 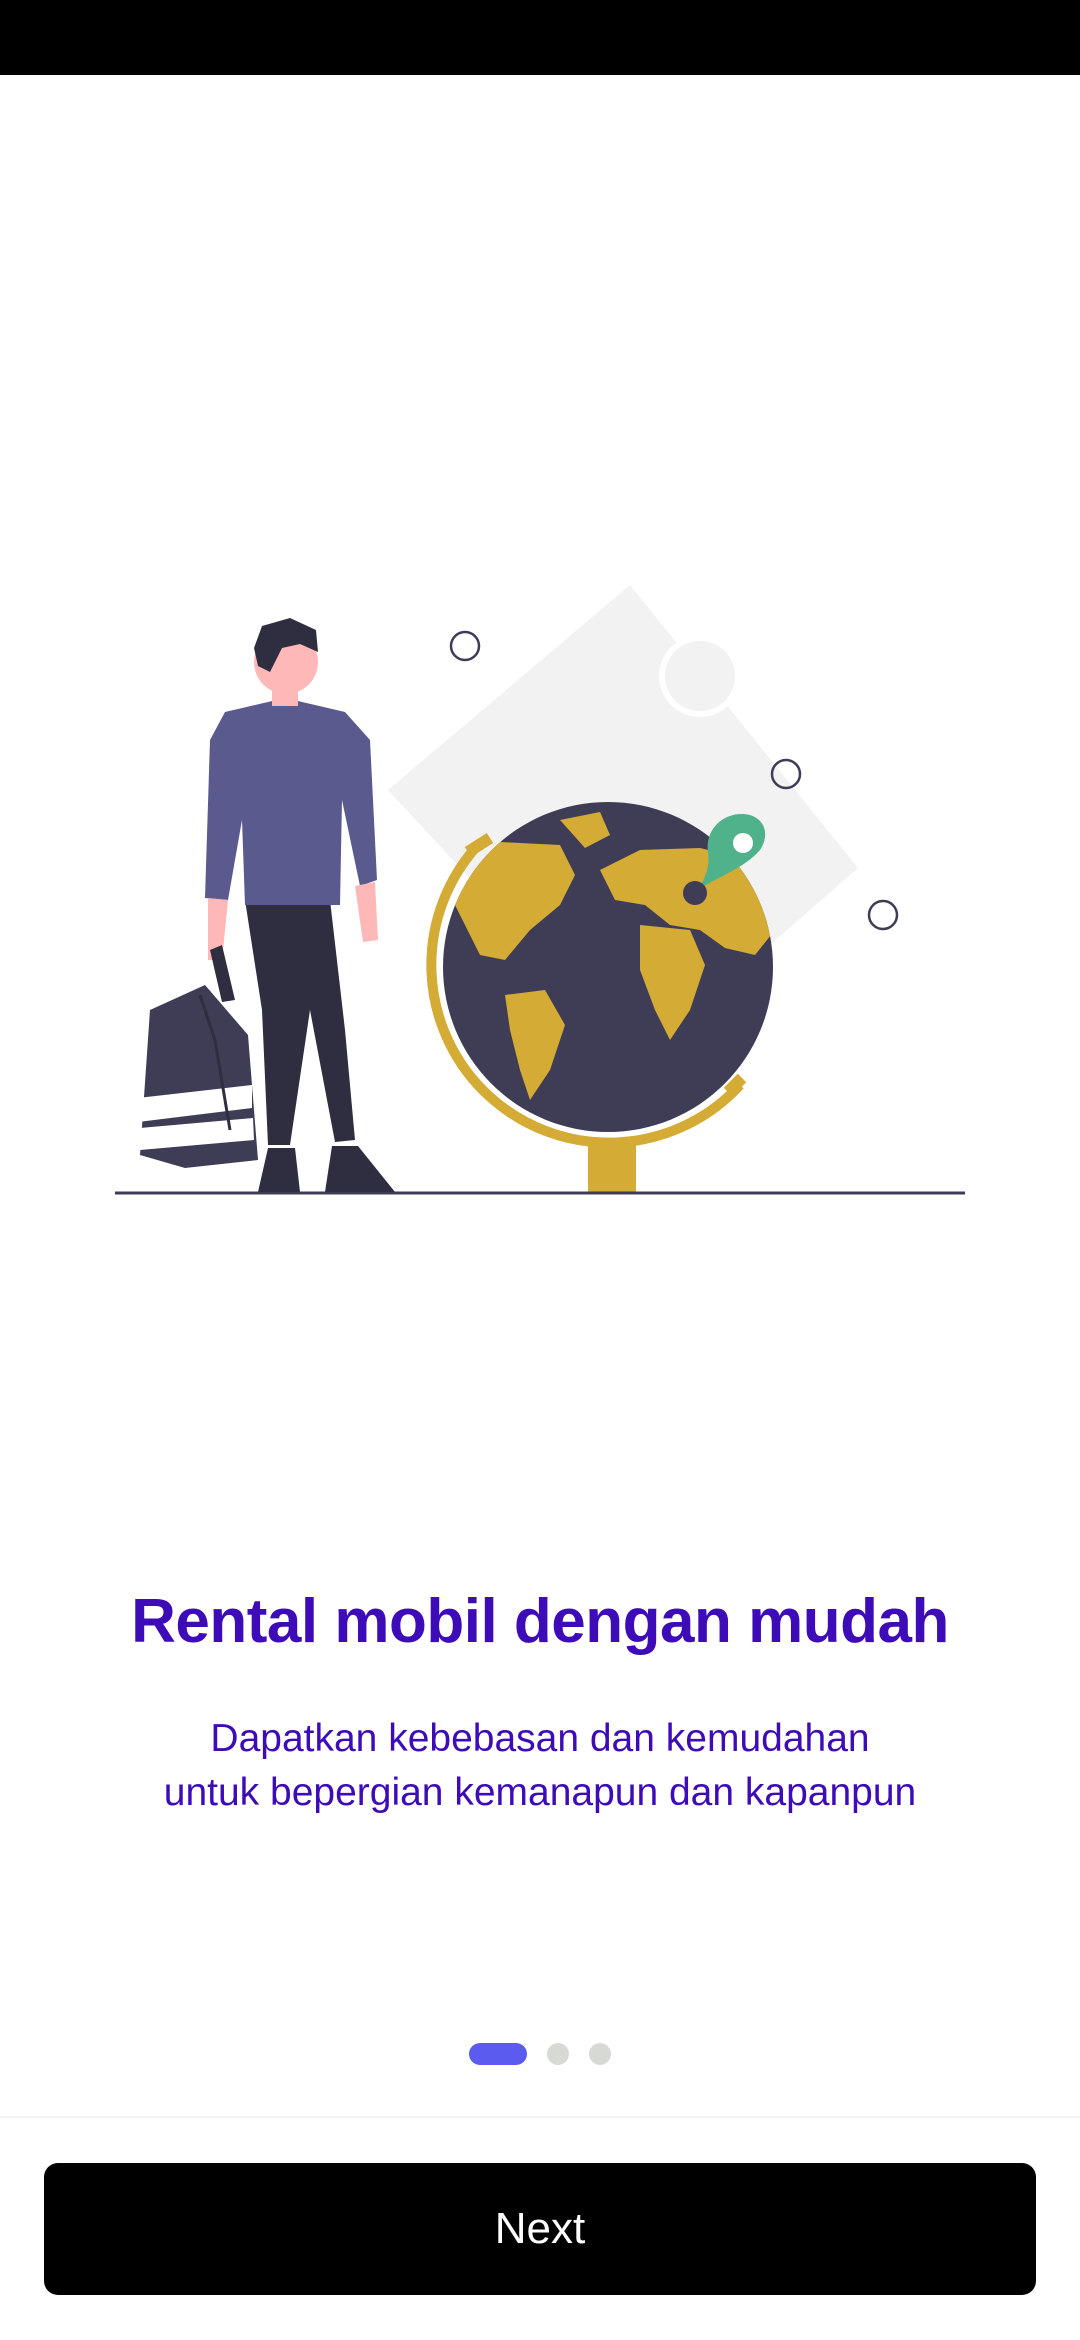 I want to click on bottom-divider, so click(x=540, y=2117).